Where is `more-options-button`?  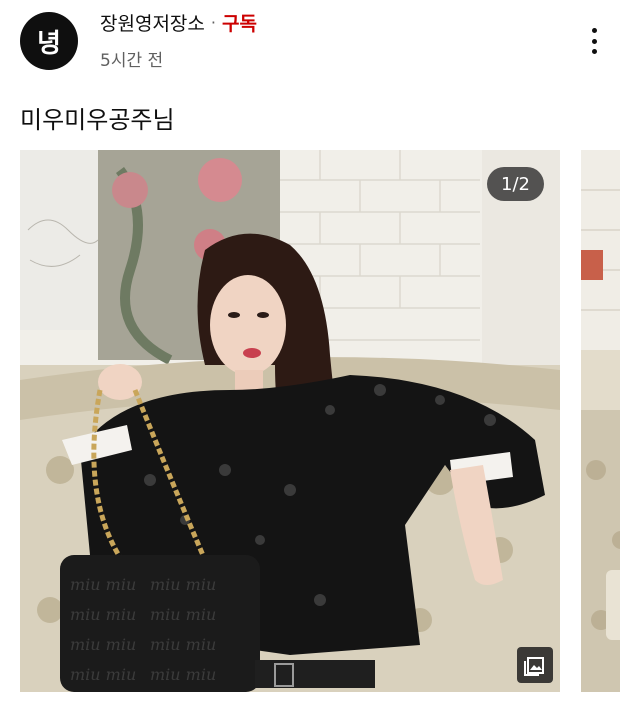 more-options-button is located at coordinates (594, 41).